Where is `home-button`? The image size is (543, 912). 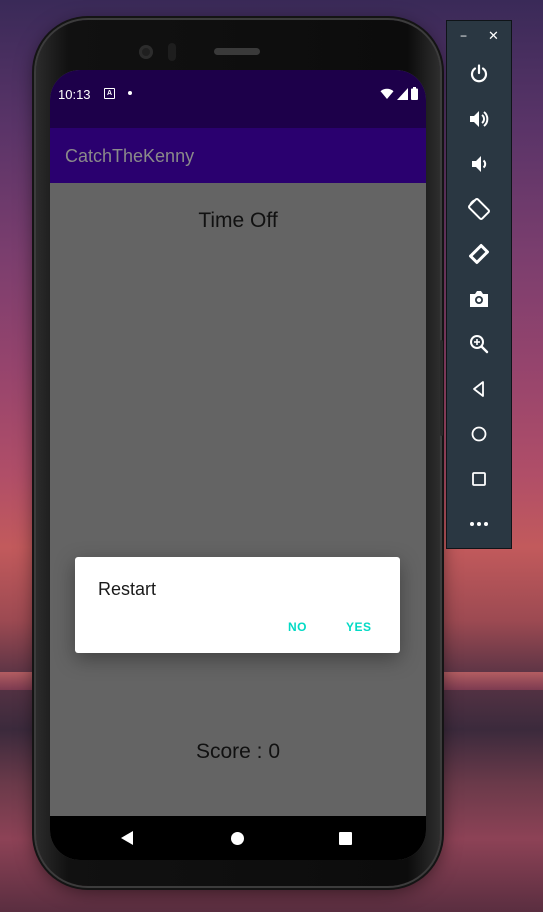
home-button is located at coordinates (479, 434).